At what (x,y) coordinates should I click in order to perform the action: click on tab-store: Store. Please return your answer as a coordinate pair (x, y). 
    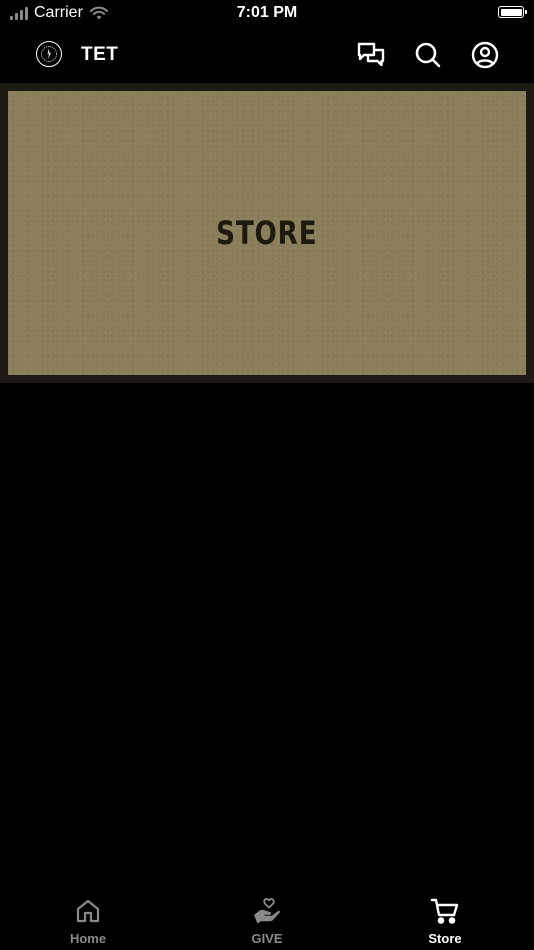
    Looking at the image, I should click on (445, 921).